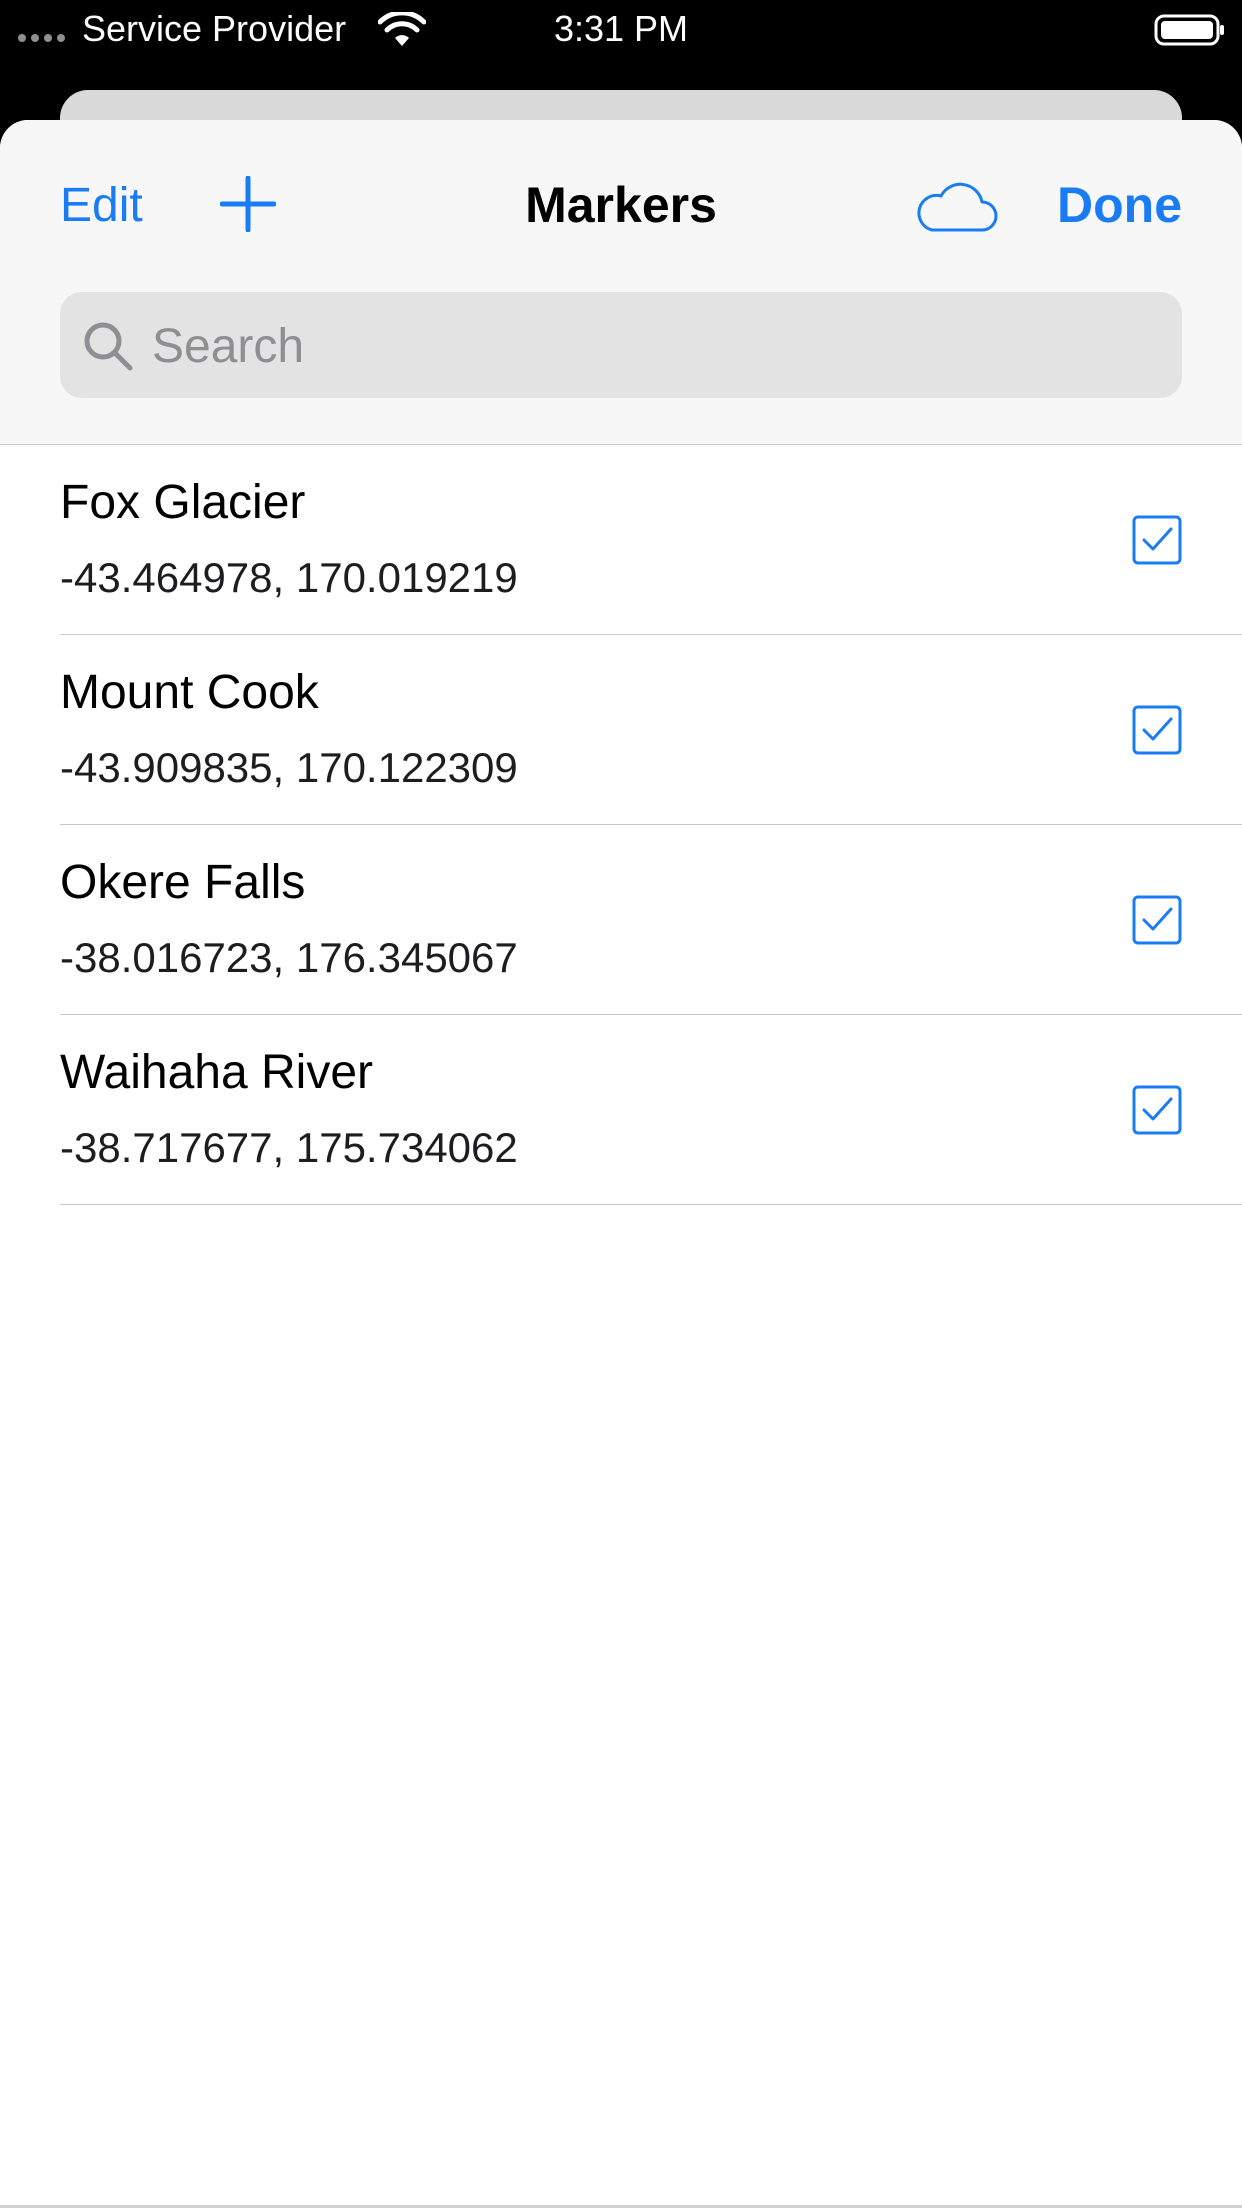 Image resolution: width=1242 pixels, height=2208 pixels. I want to click on marker-coordinates: -38.016723, 176.345067, so click(289, 957).